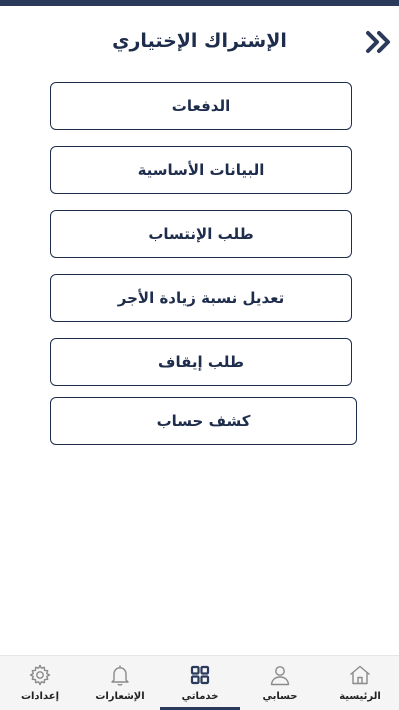  What do you see at coordinates (200, 675) in the screenshot?
I see `grid-icon` at bounding box center [200, 675].